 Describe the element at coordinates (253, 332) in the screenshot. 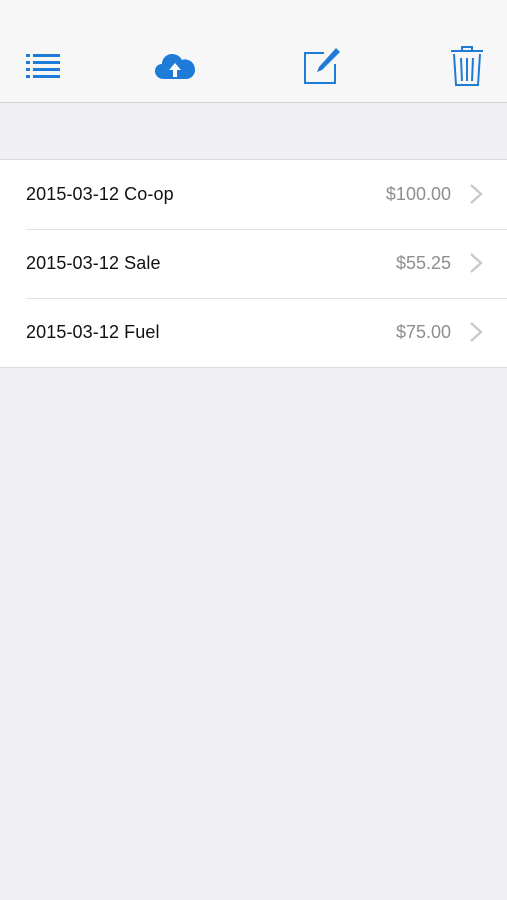

I see `list-item: 2015-03-12 Fuel $75.00` at that location.